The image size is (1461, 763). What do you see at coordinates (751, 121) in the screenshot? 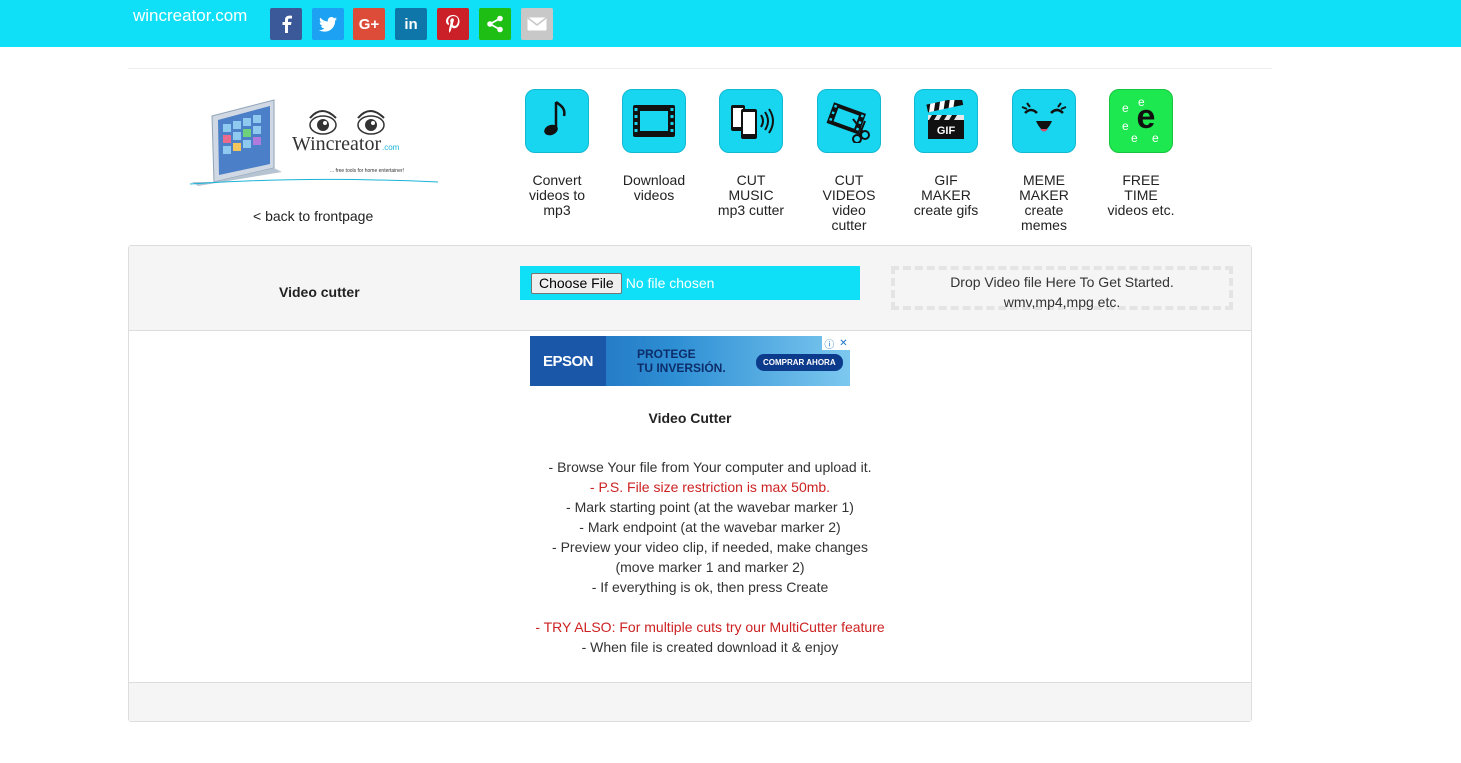
I see `phone-sound-icon` at bounding box center [751, 121].